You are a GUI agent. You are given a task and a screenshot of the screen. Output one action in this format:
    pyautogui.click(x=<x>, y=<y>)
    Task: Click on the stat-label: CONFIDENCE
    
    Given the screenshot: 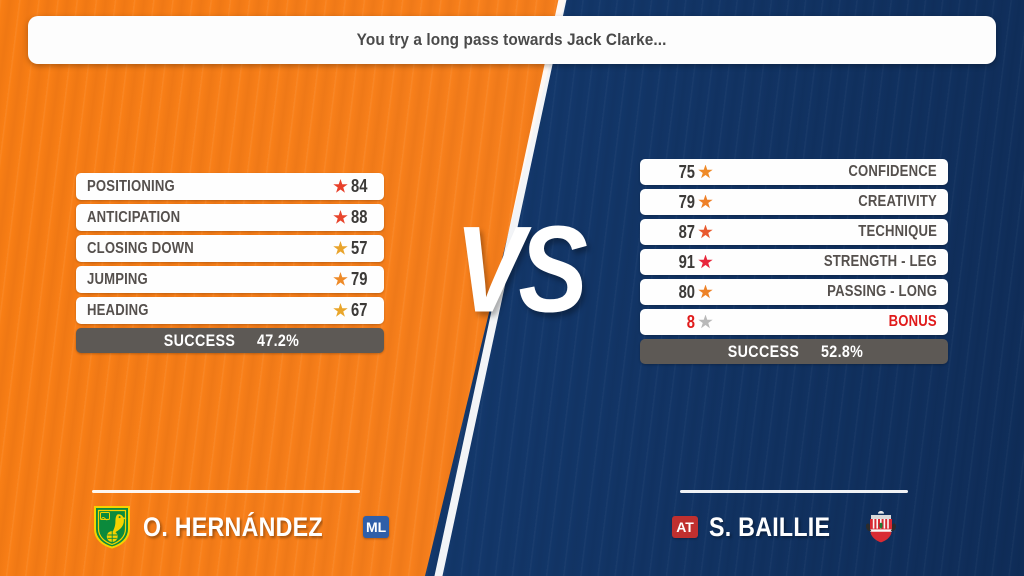 What is the action you would take?
    pyautogui.click(x=892, y=171)
    